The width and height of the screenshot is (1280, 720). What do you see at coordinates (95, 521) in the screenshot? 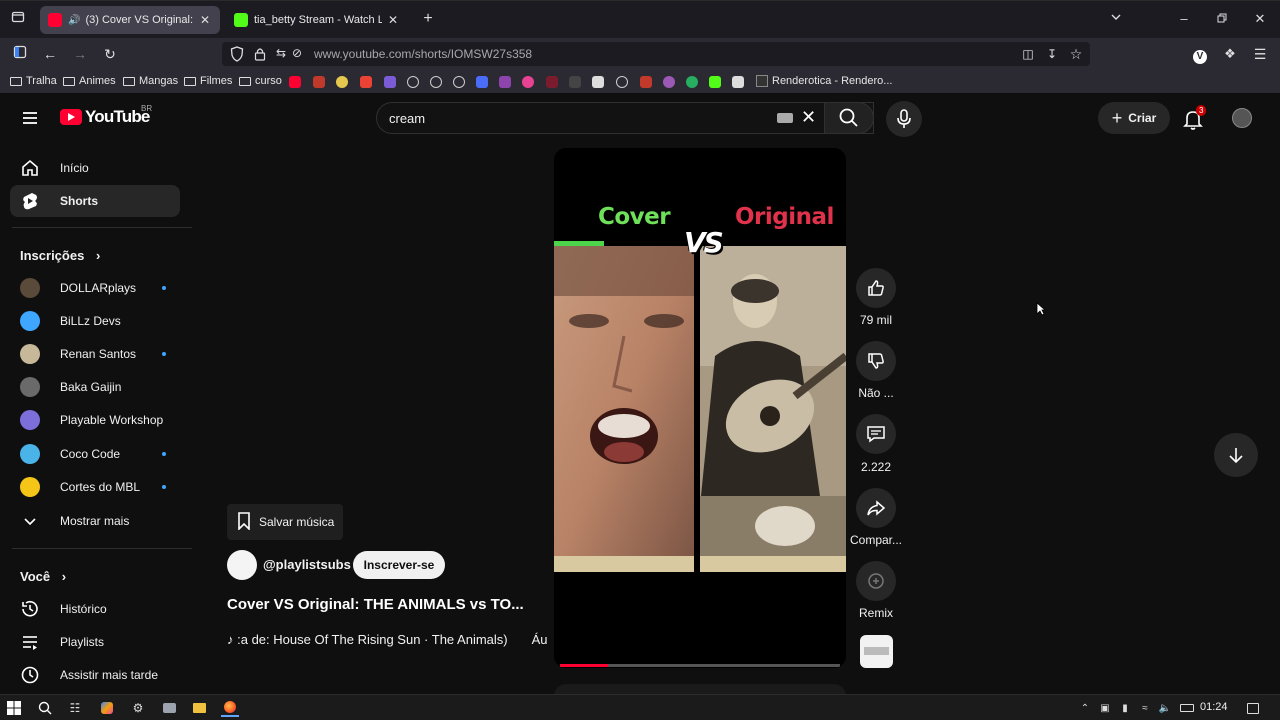
I see `show-more-button: Mostrar mais` at bounding box center [95, 521].